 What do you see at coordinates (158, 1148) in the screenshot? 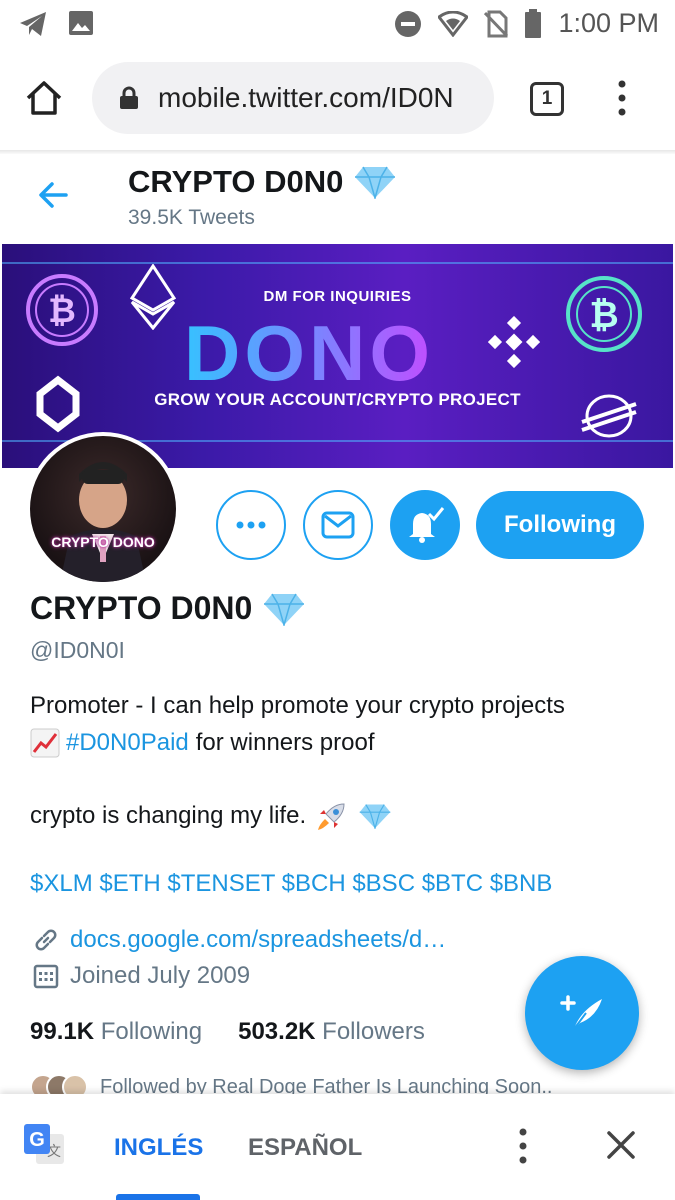
I see `language-english-tab: INGLÉS` at bounding box center [158, 1148].